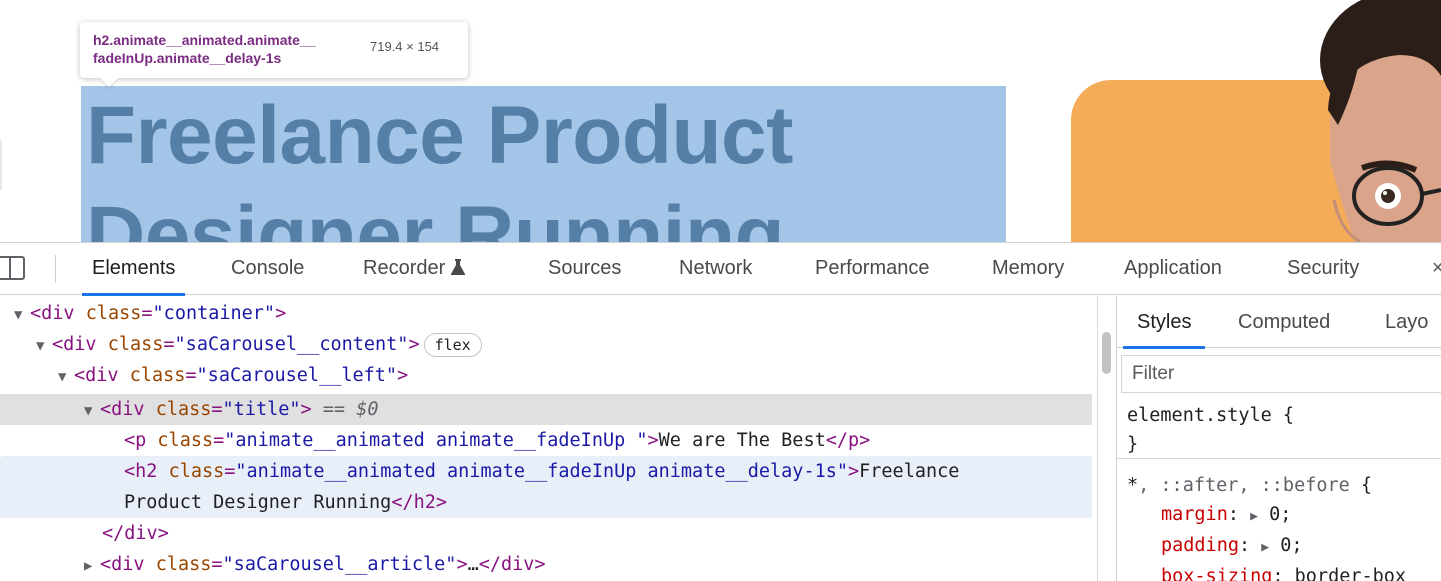 This screenshot has width=1441, height=581. Describe the element at coordinates (345, 409) in the screenshot. I see `console-ref-marker: == $0` at that location.